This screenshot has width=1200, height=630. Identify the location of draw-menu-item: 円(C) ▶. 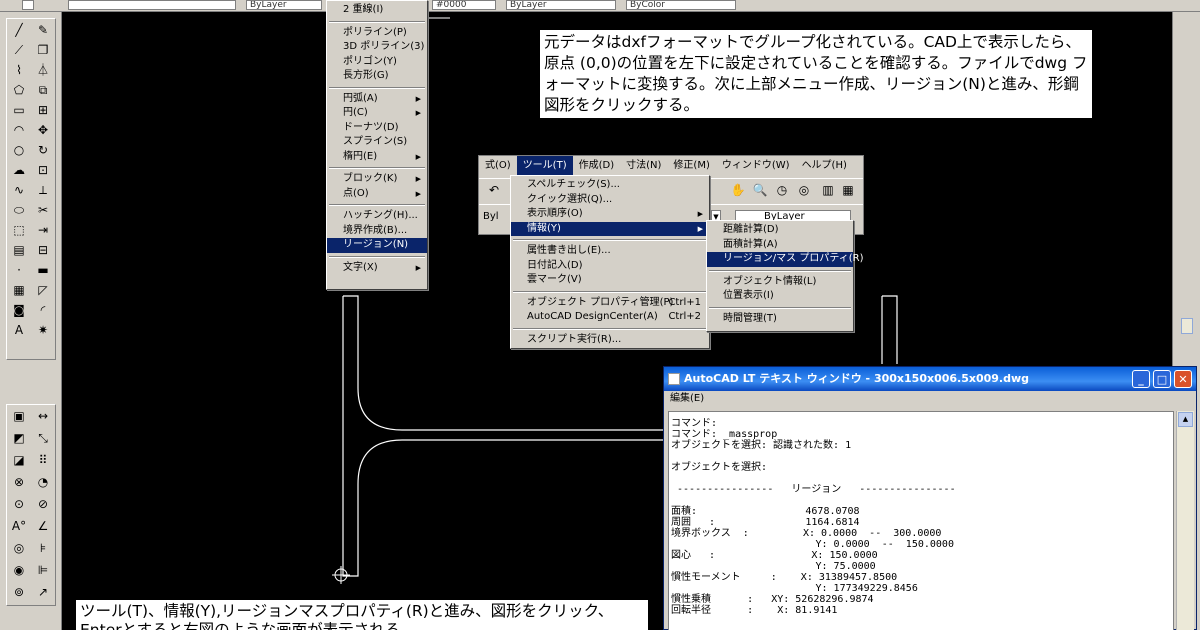
(377, 113).